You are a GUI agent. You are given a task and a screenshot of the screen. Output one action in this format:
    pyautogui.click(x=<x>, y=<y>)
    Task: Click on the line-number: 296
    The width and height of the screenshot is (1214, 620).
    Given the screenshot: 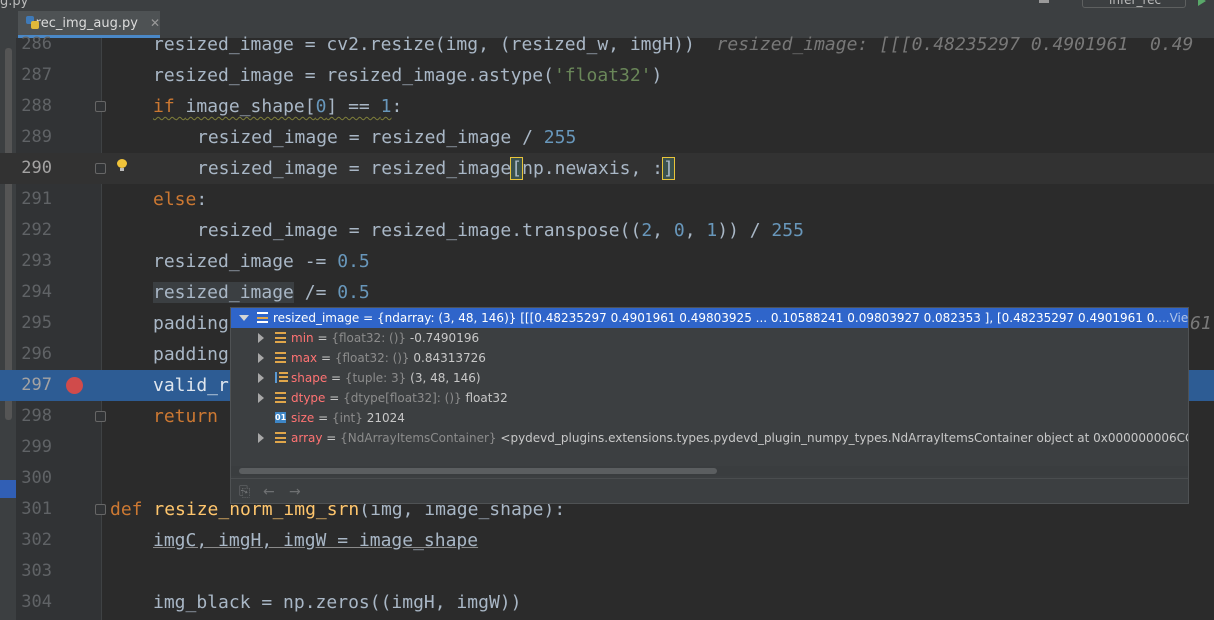 What is the action you would take?
    pyautogui.click(x=36, y=354)
    